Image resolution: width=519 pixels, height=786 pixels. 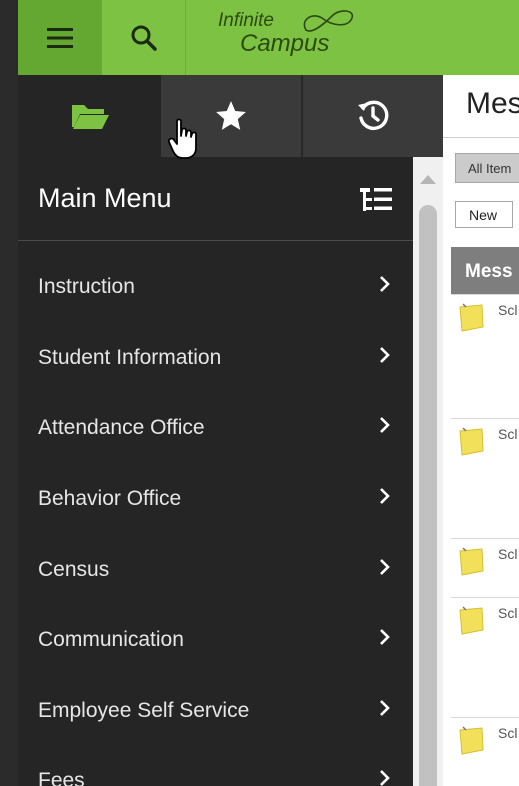 What do you see at coordinates (215, 560) in the screenshot?
I see `menu-item-census: Census` at bounding box center [215, 560].